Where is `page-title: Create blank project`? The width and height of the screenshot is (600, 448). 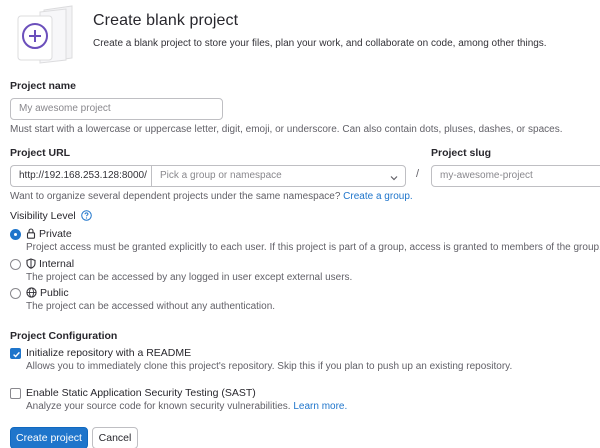
page-title: Create blank project is located at coordinates (166, 20).